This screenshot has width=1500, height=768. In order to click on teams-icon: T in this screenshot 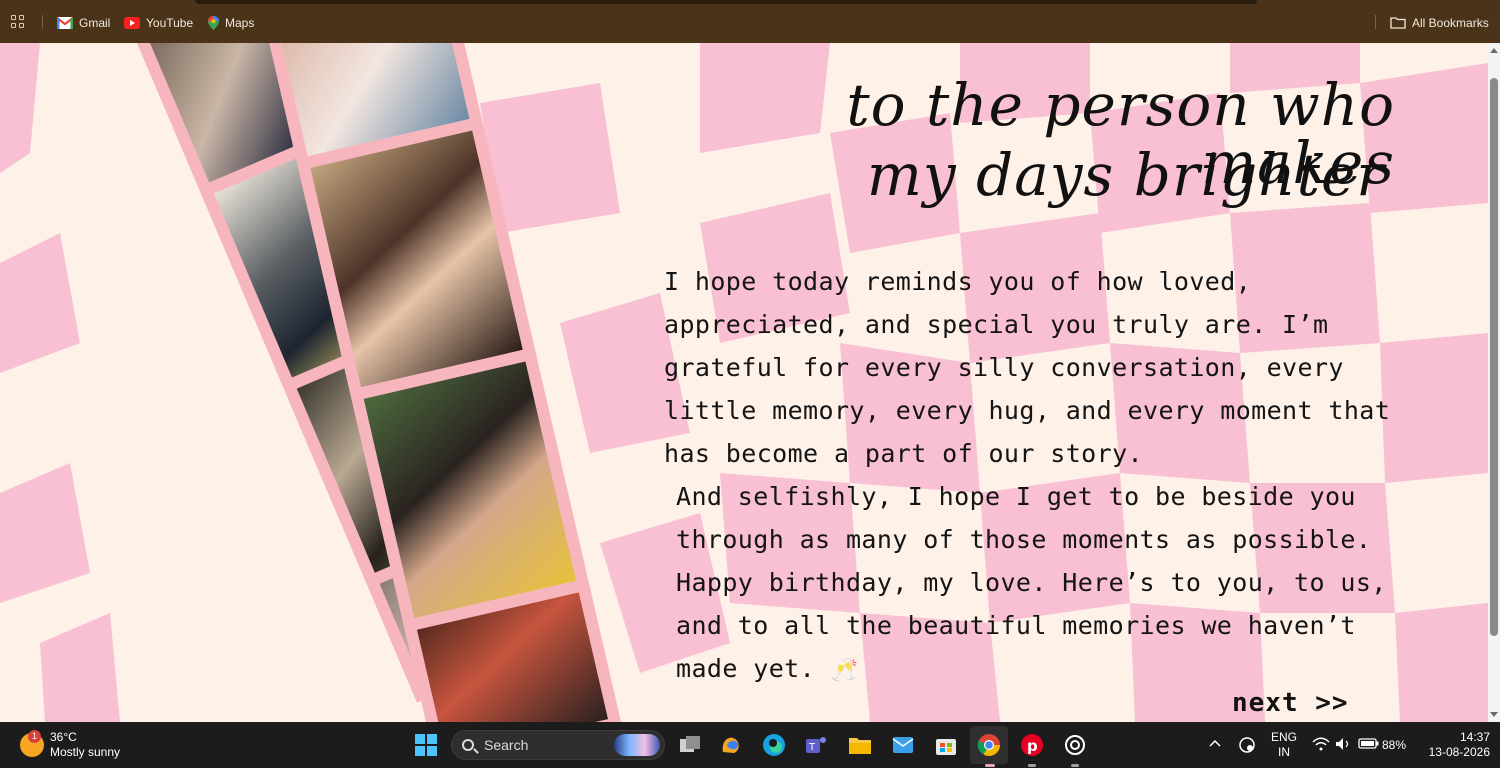, I will do `click(816, 745)`.